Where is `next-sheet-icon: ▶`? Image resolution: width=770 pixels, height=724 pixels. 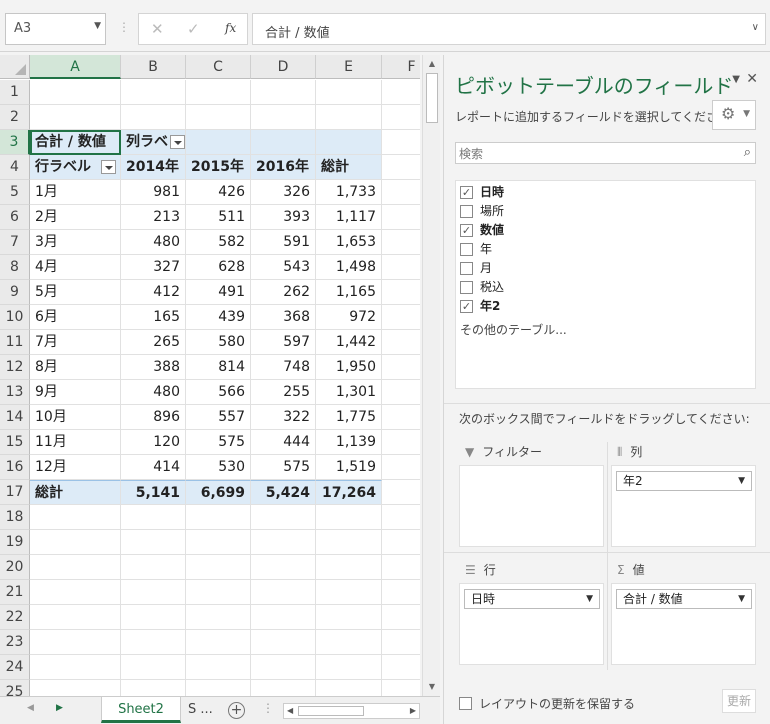 next-sheet-icon: ▶ is located at coordinates (59, 708).